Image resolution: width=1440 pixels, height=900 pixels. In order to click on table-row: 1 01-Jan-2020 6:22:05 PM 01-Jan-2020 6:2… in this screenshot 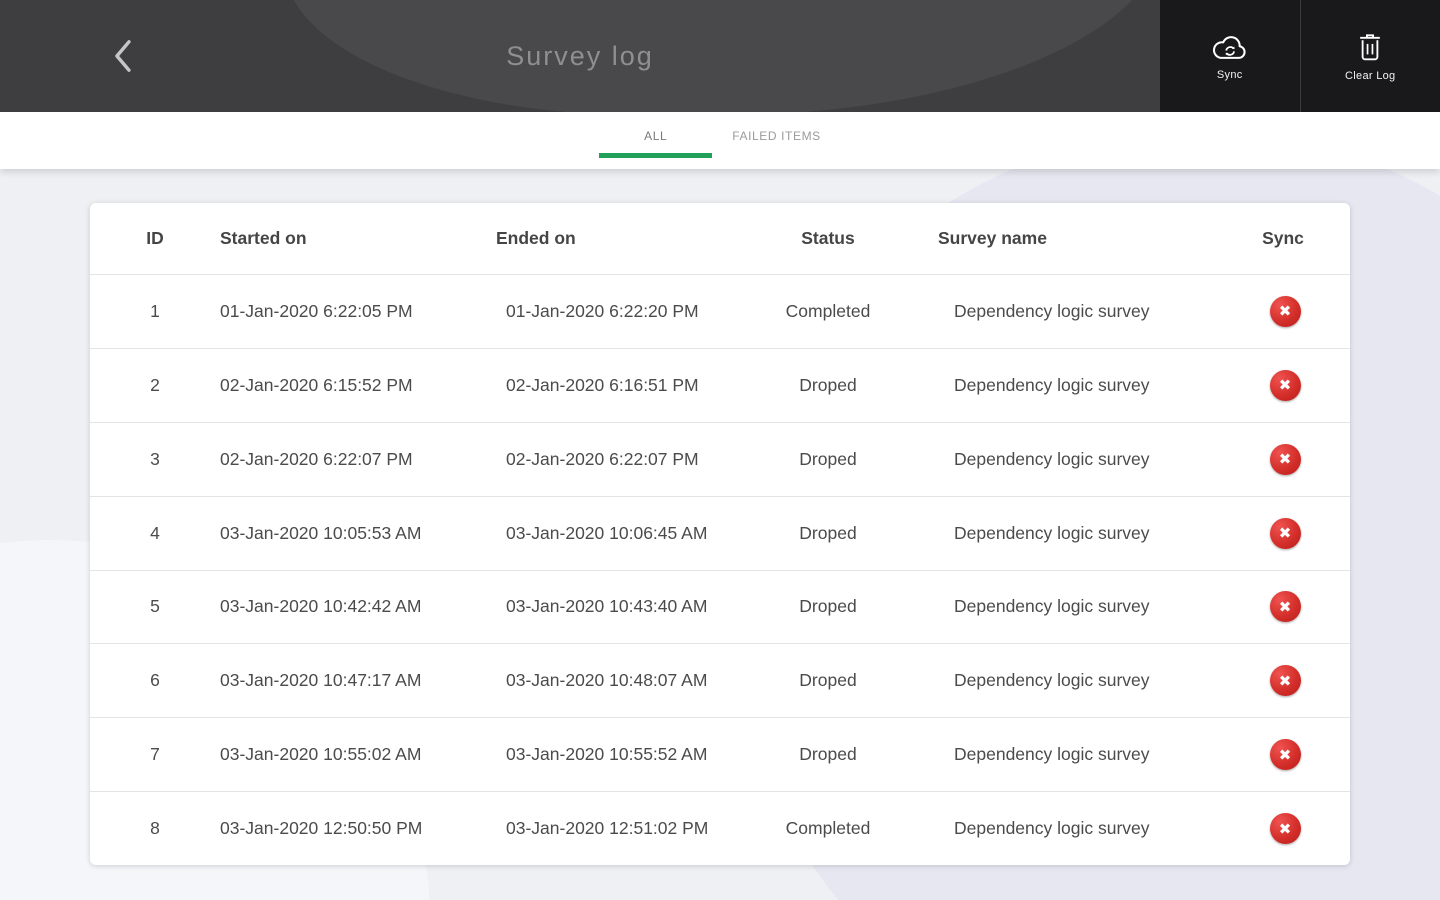, I will do `click(720, 312)`.